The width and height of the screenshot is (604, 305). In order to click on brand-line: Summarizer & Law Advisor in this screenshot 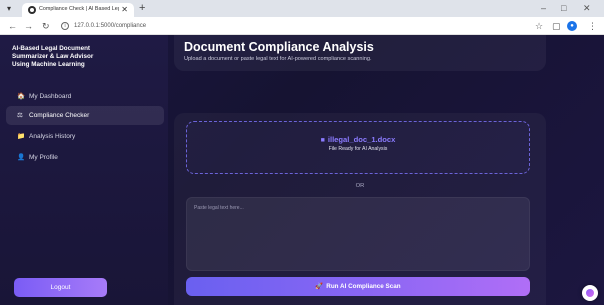, I will do `click(53, 57)`.